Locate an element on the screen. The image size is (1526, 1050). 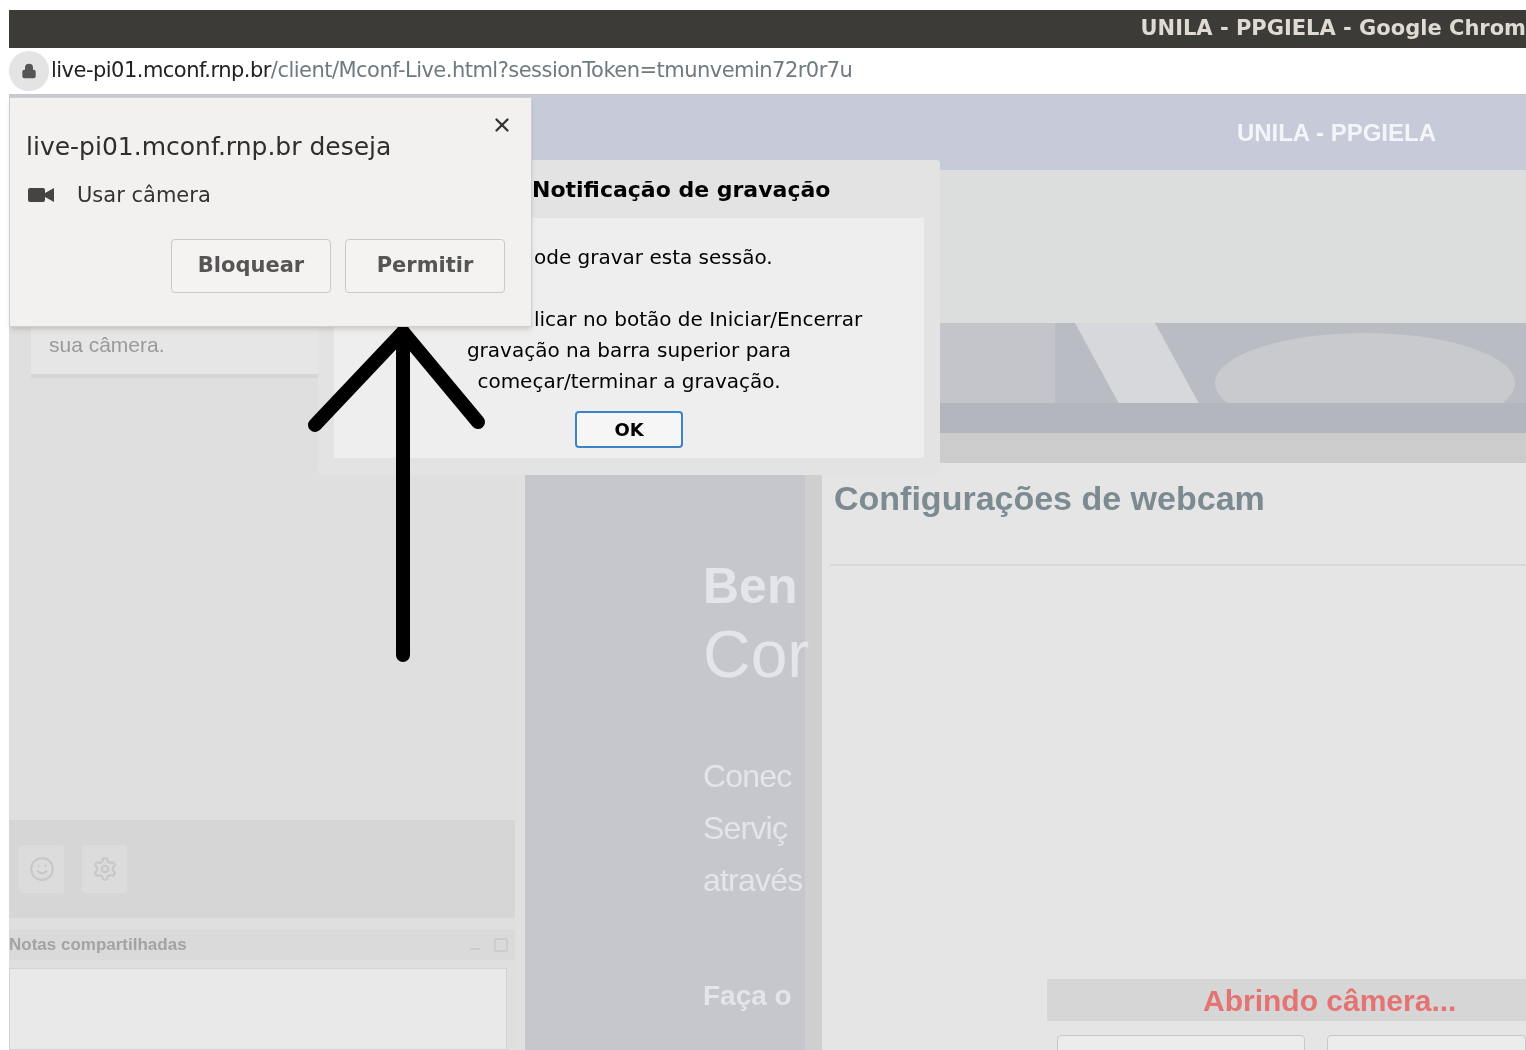
page-url: live-pi01.mconf.rnp.br/client/Mconf-Live.html?sessionToken=tmunvemin72r0r7u is located at coordinates (452, 71).